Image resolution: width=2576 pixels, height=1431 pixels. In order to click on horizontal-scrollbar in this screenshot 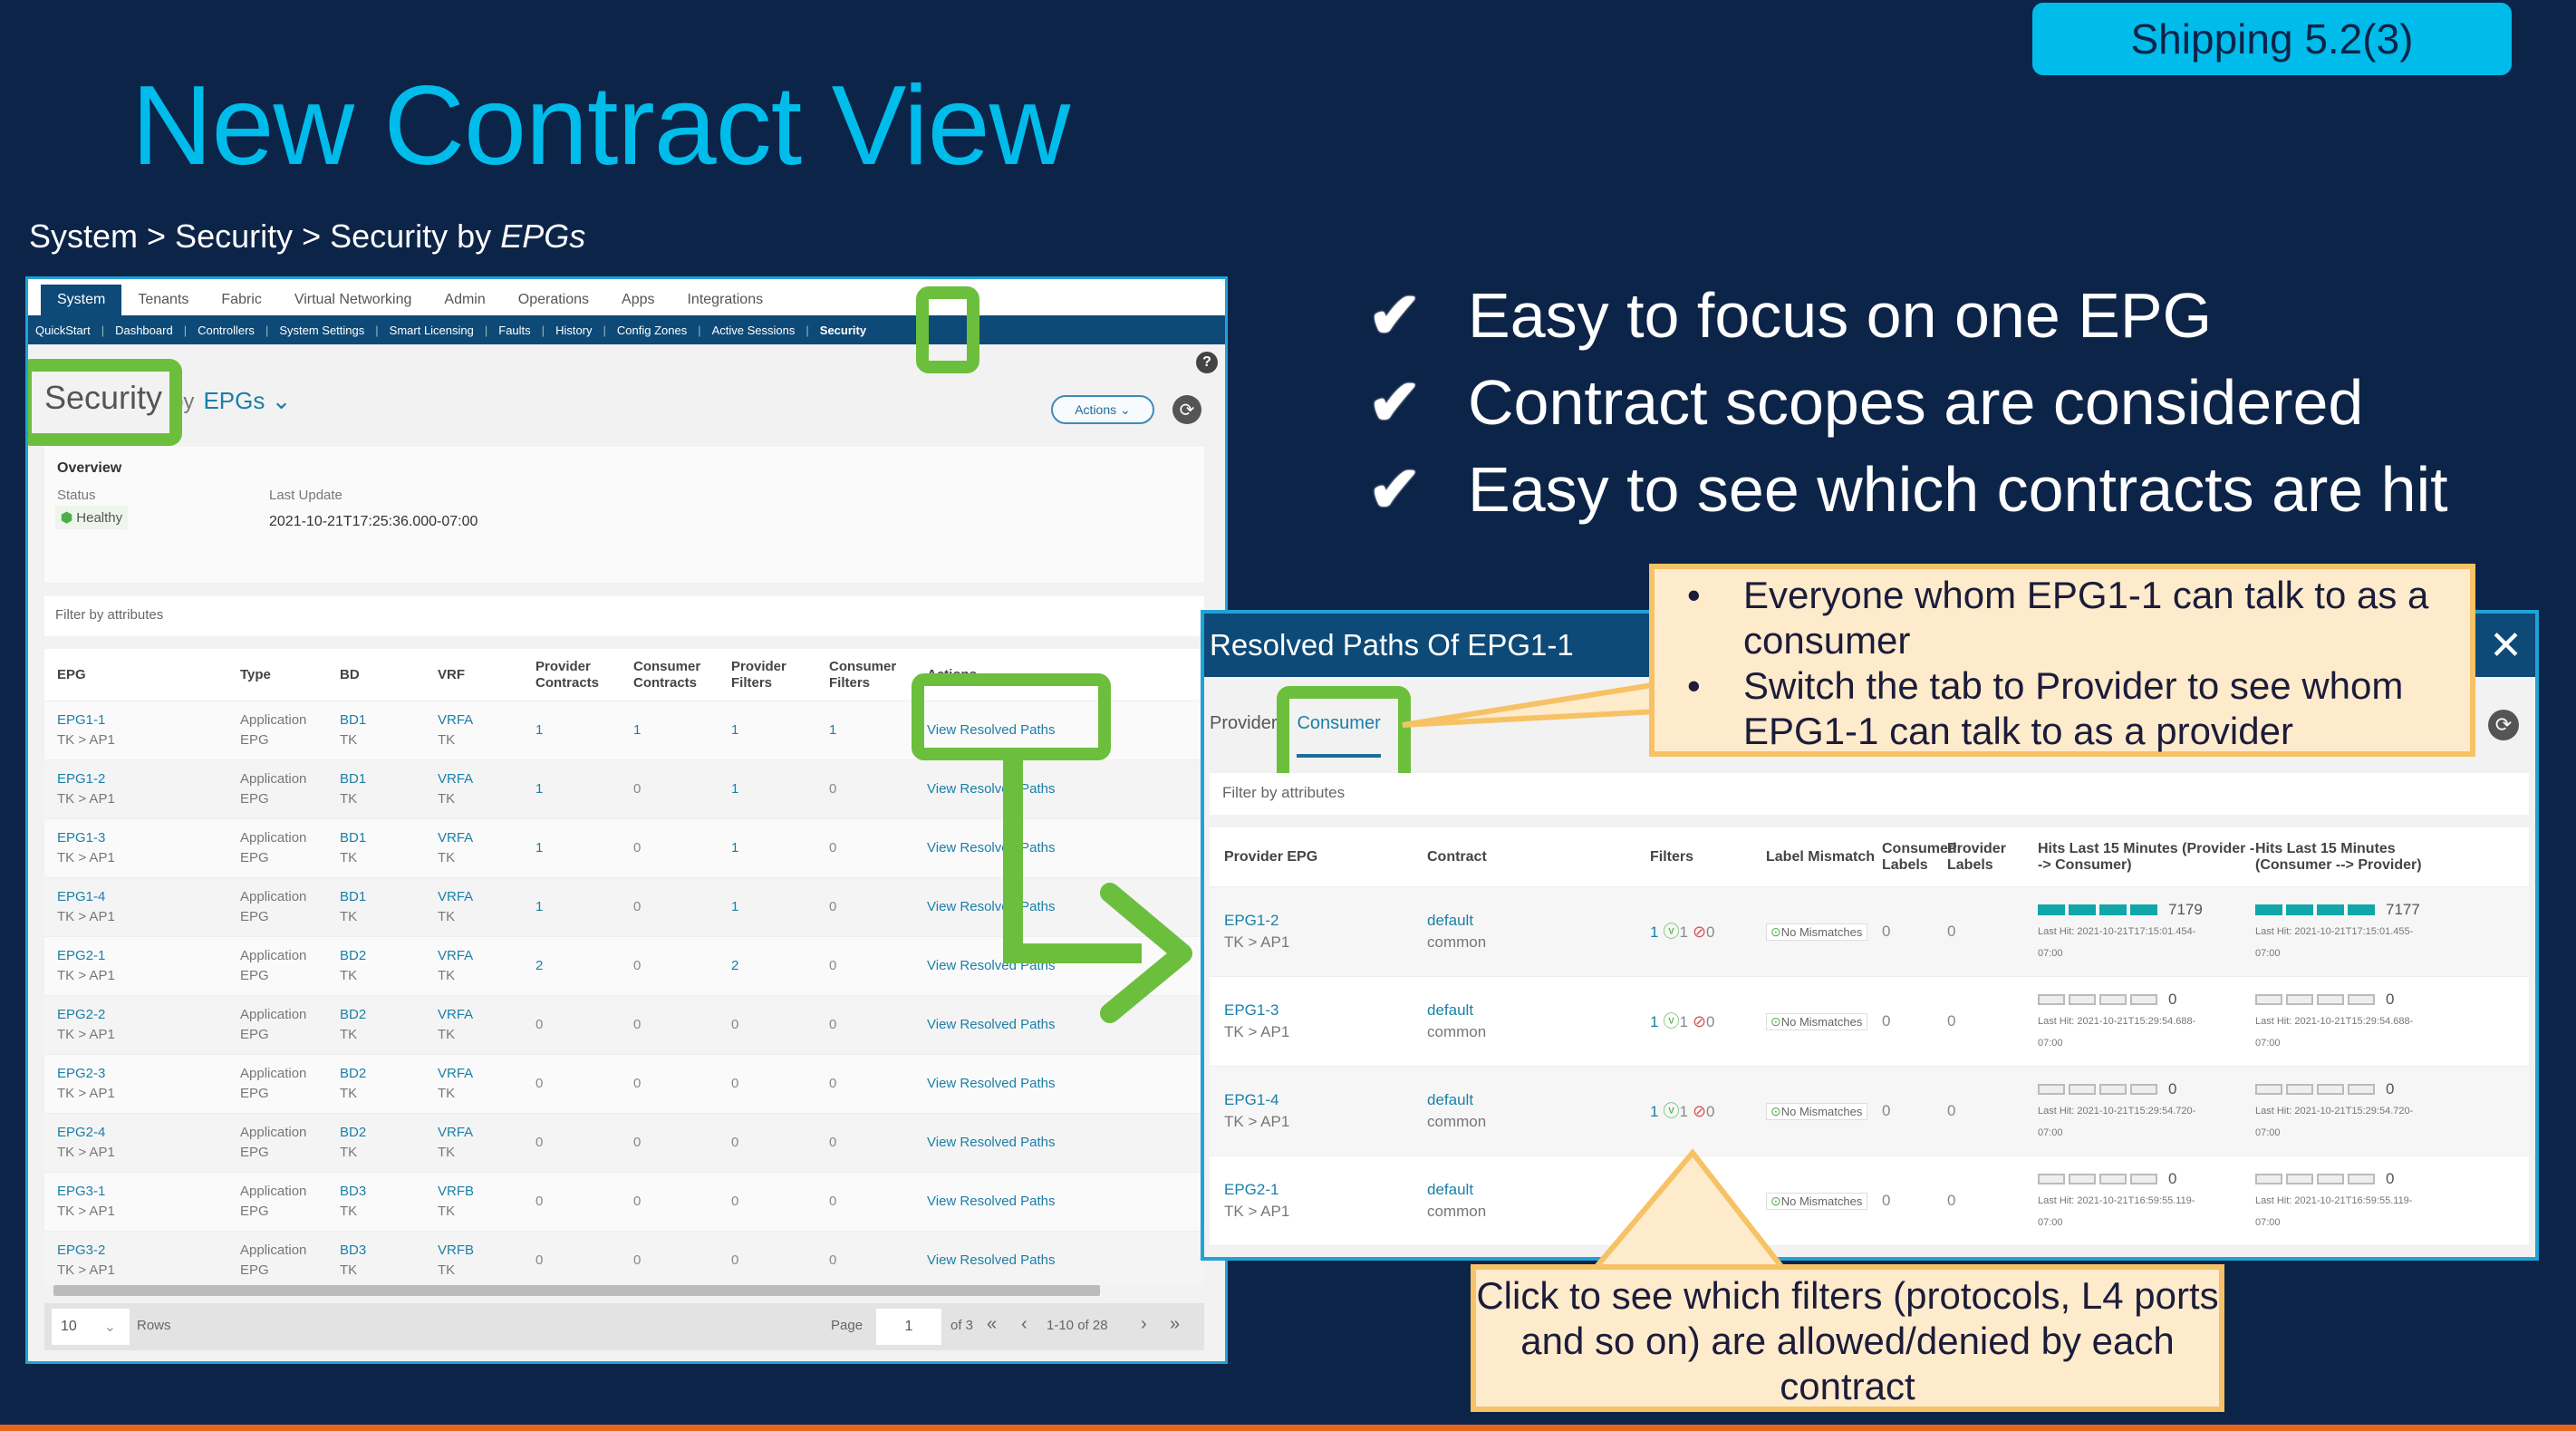, I will do `click(626, 1291)`.